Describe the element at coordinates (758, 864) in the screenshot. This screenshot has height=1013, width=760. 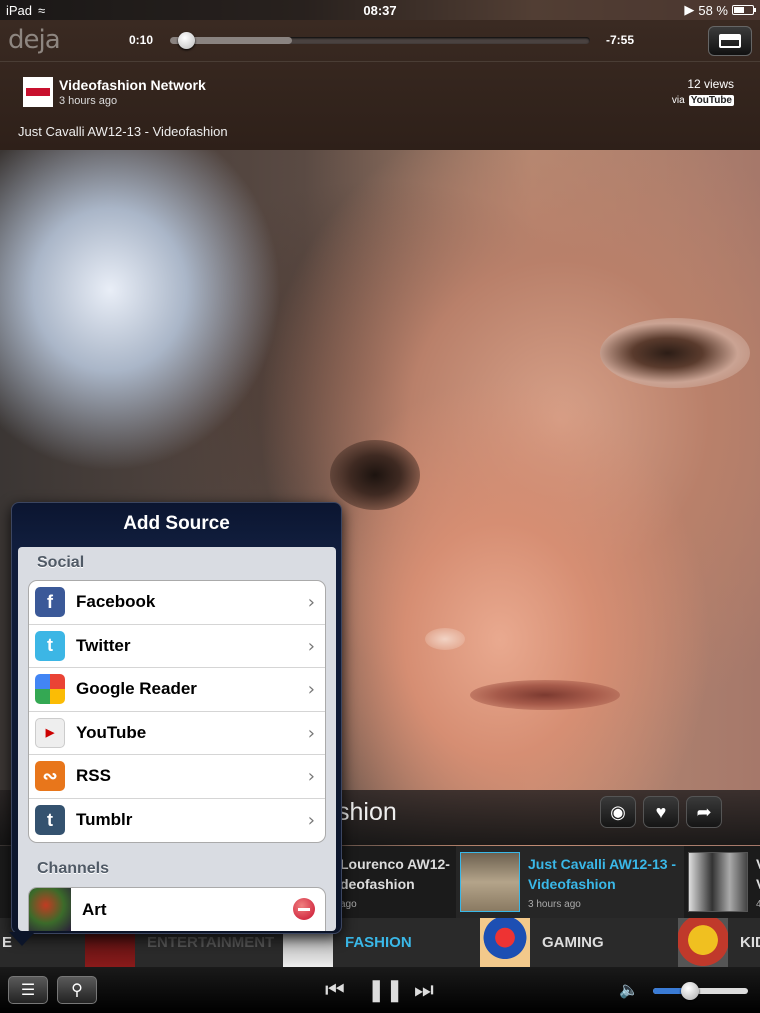
I see `strip-item-title: V` at that location.